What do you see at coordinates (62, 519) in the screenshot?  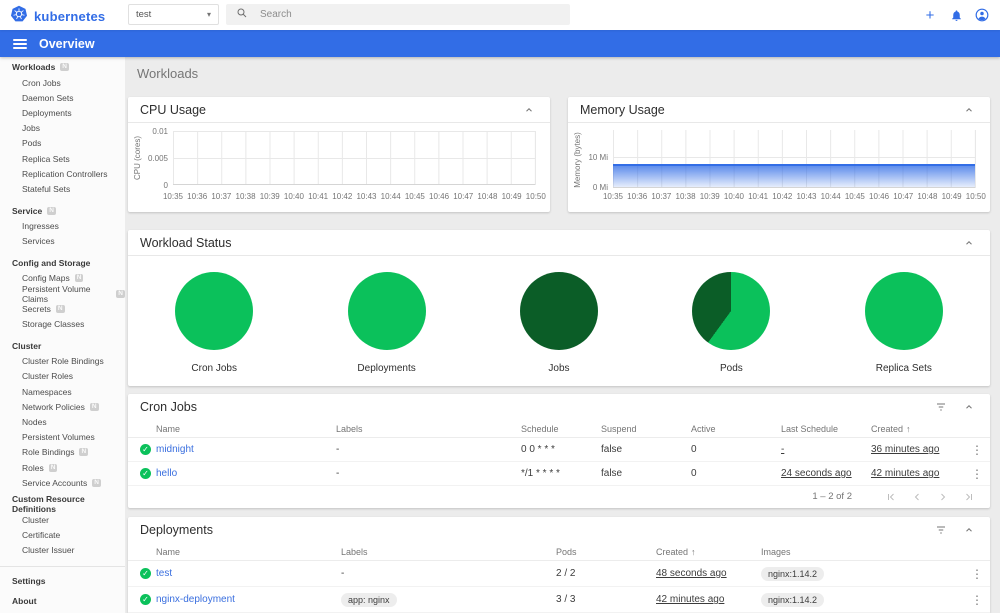 I see `sidebar-item-crd-cluster: Cluster` at bounding box center [62, 519].